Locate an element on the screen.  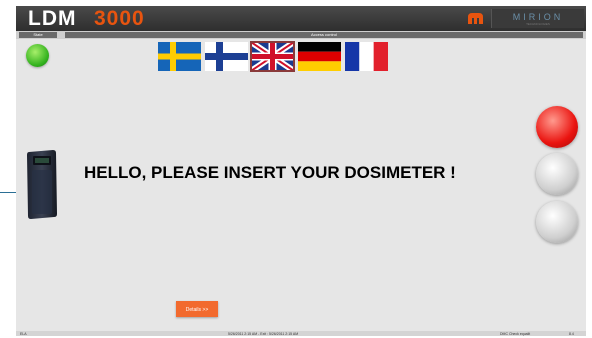
france-flag-icon is located at coordinates (366, 56).